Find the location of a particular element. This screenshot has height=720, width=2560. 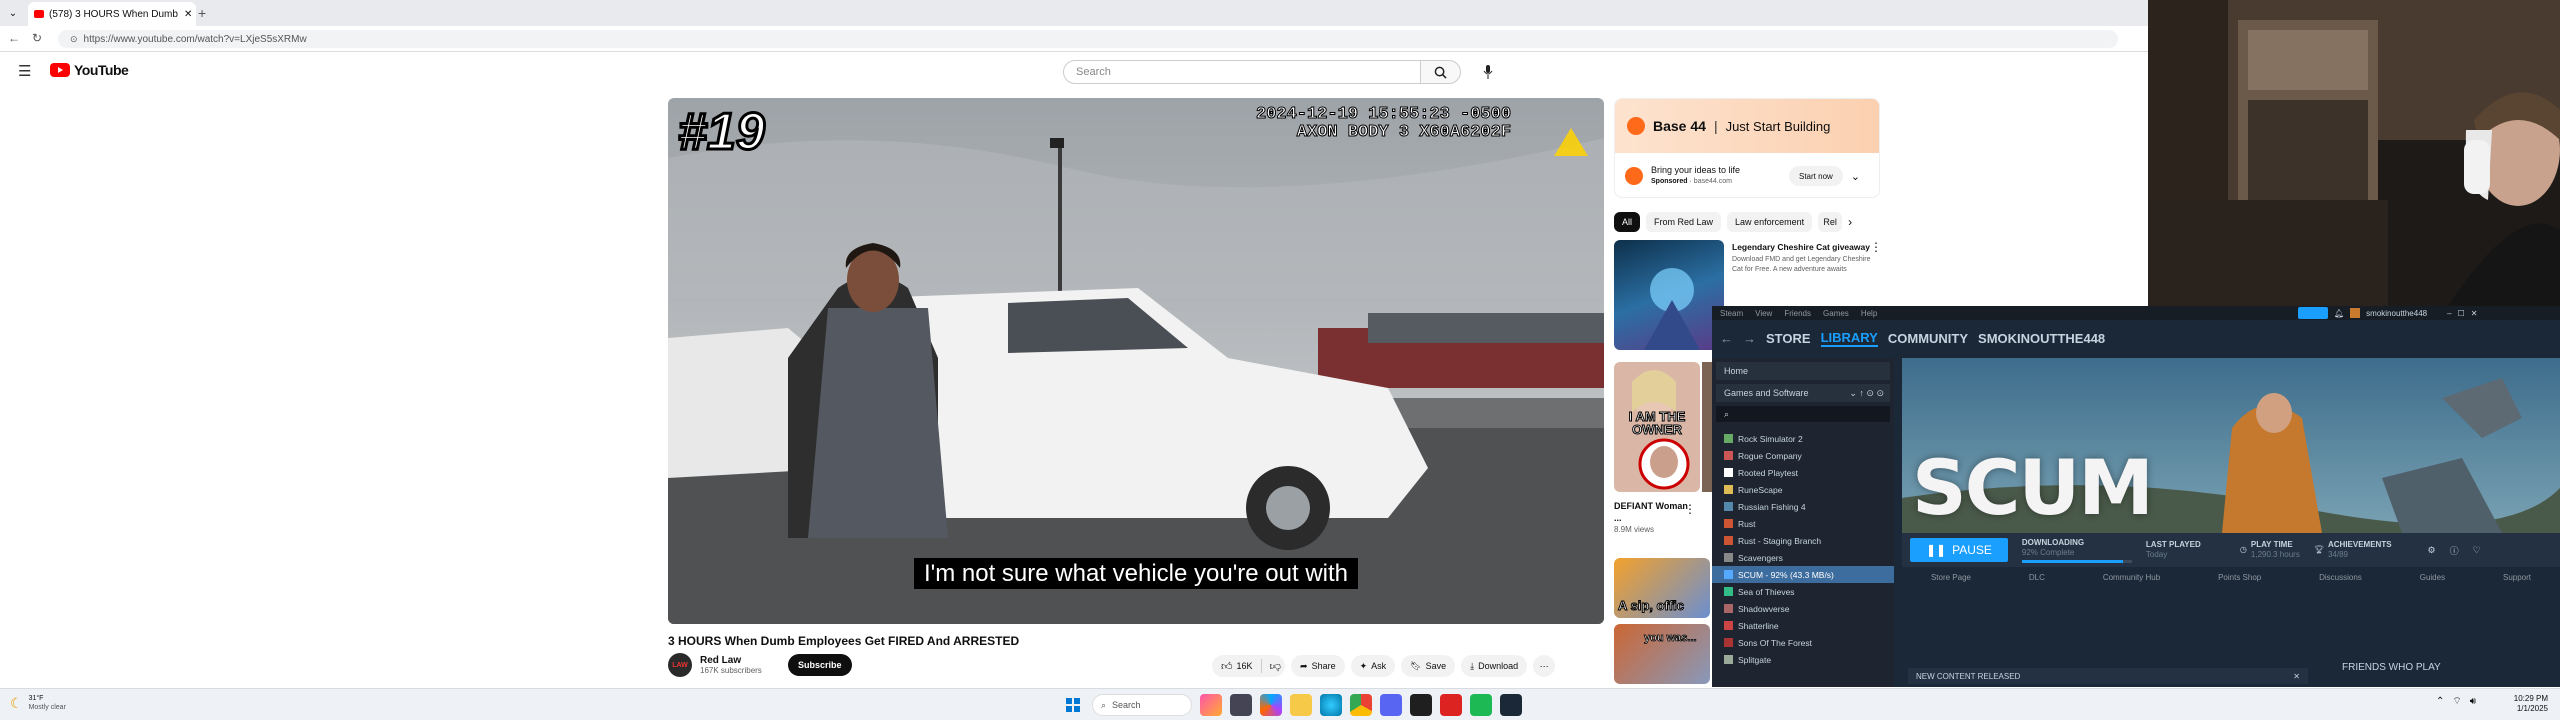

steam-settings-gear-icon: ⚙ is located at coordinates (2432, 550).